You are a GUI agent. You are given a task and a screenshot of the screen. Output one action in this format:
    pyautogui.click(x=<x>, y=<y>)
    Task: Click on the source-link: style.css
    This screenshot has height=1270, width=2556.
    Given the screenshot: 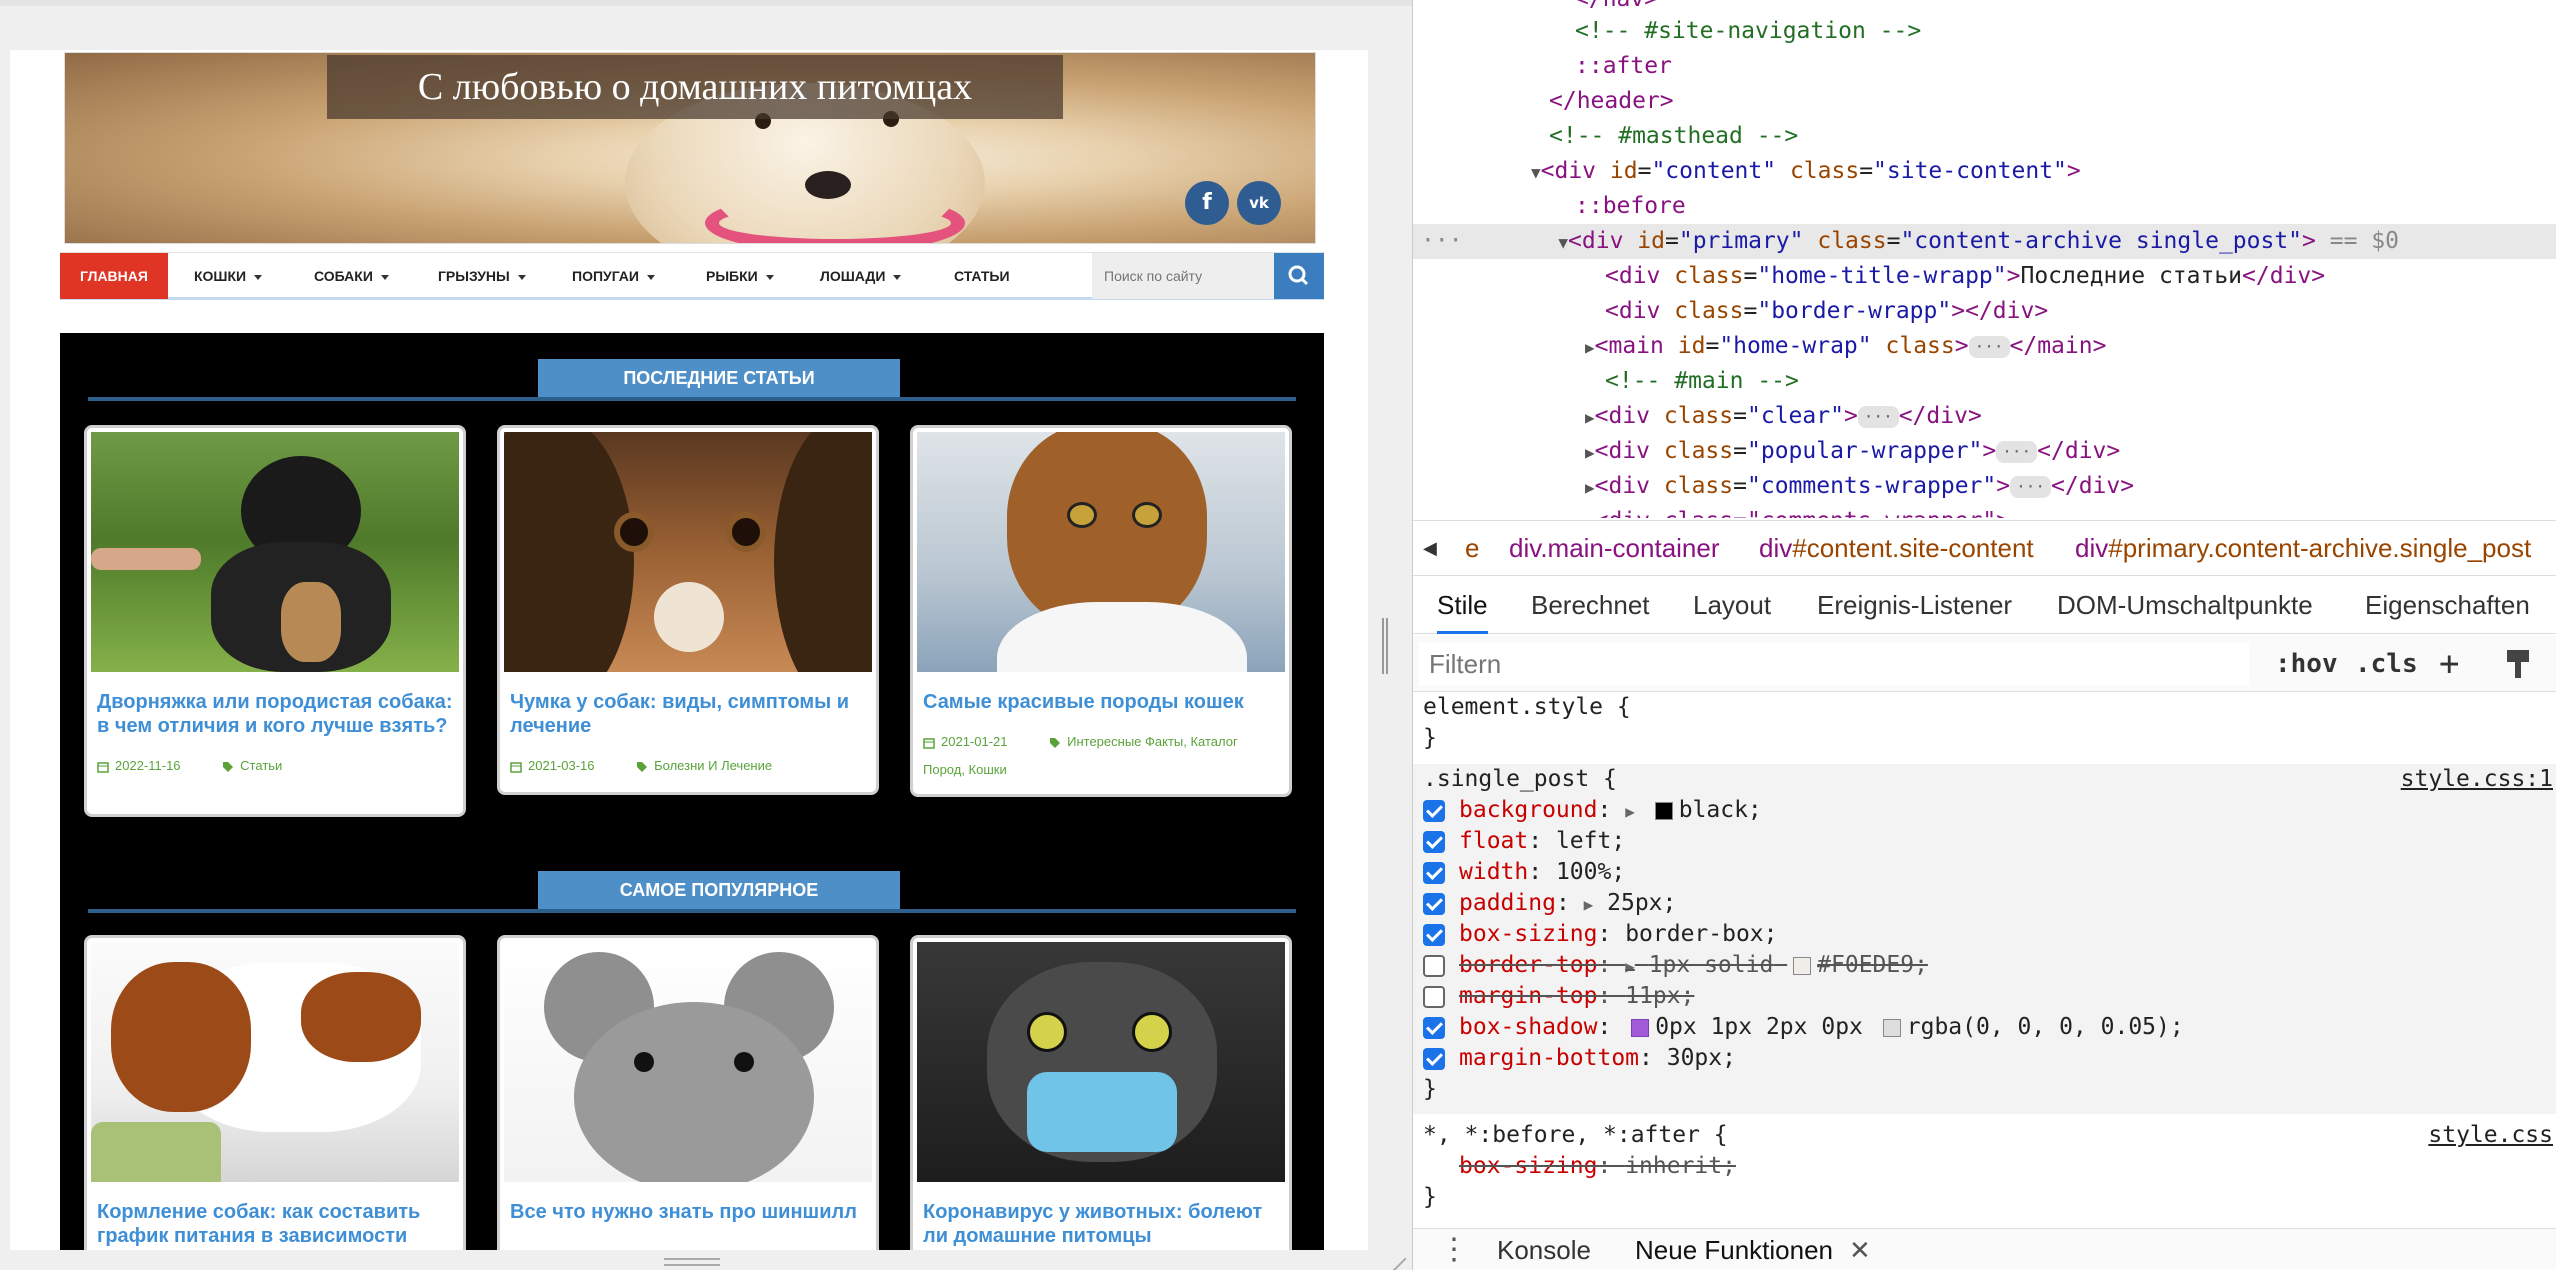 What is the action you would take?
    pyautogui.click(x=2490, y=1135)
    